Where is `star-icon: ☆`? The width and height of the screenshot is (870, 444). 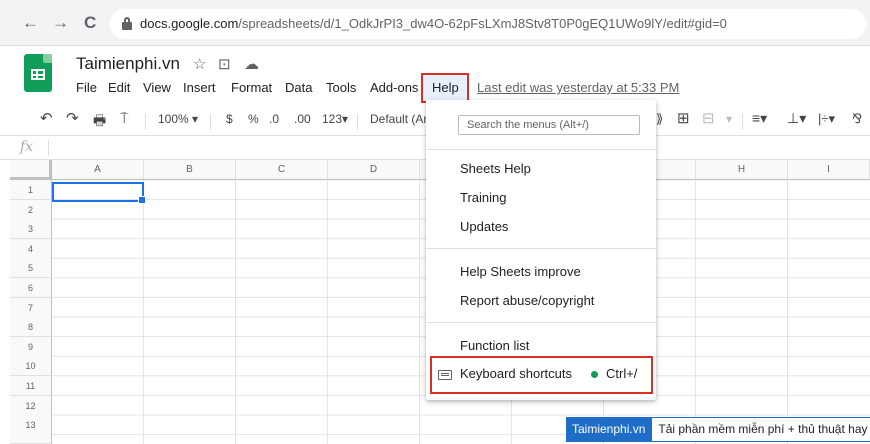 star-icon: ☆ is located at coordinates (199, 64).